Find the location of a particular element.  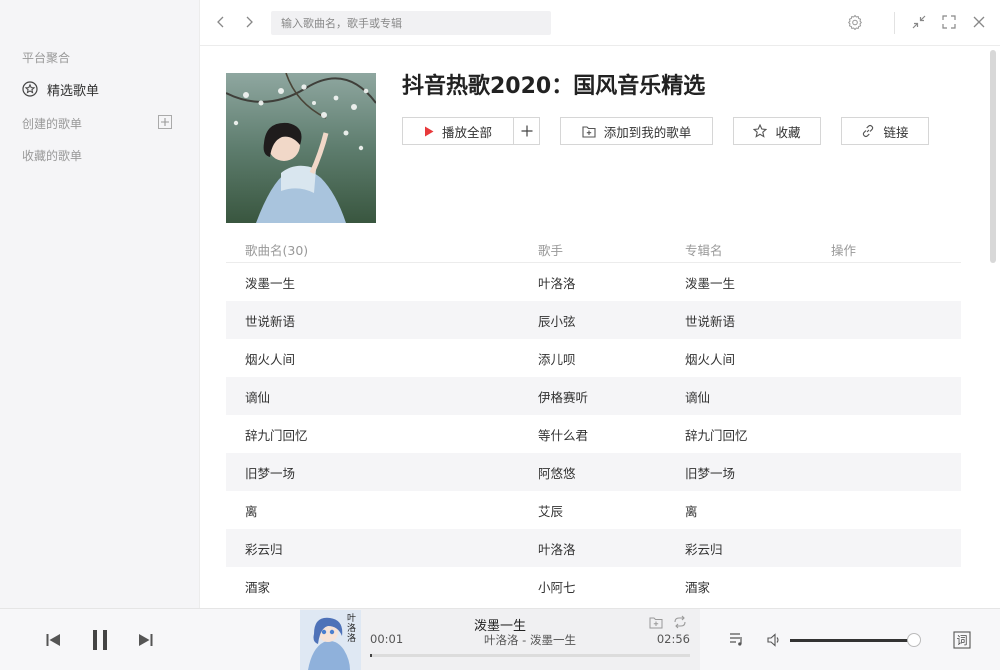

table-row: 酒家 小阿七 酒家 is located at coordinates (593, 586).